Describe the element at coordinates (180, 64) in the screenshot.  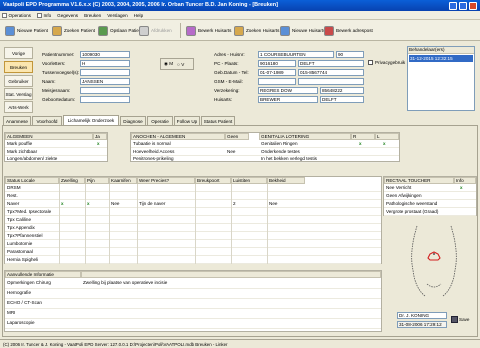
I see `gender-v-radio: ○ V` at that location.